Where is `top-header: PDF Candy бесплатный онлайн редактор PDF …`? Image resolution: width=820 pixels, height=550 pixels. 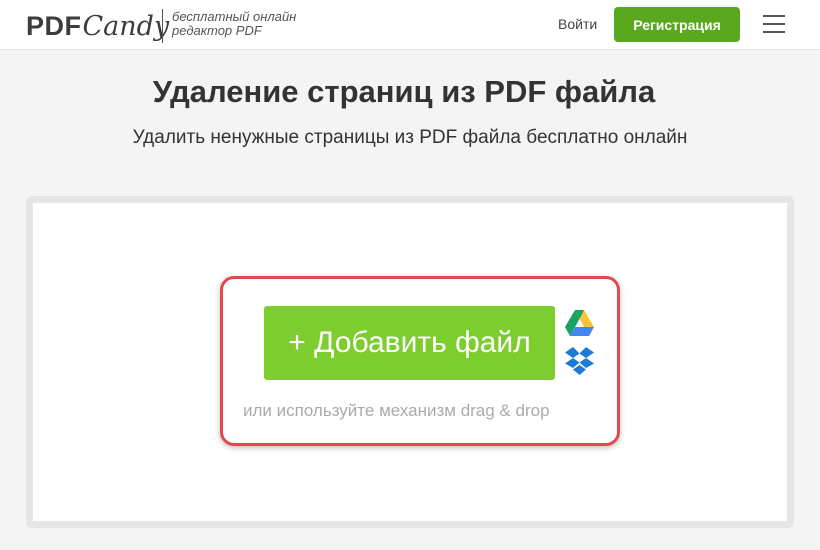
top-header: PDF Candy бесплатный онлайн редактор PDF … is located at coordinates (410, 25).